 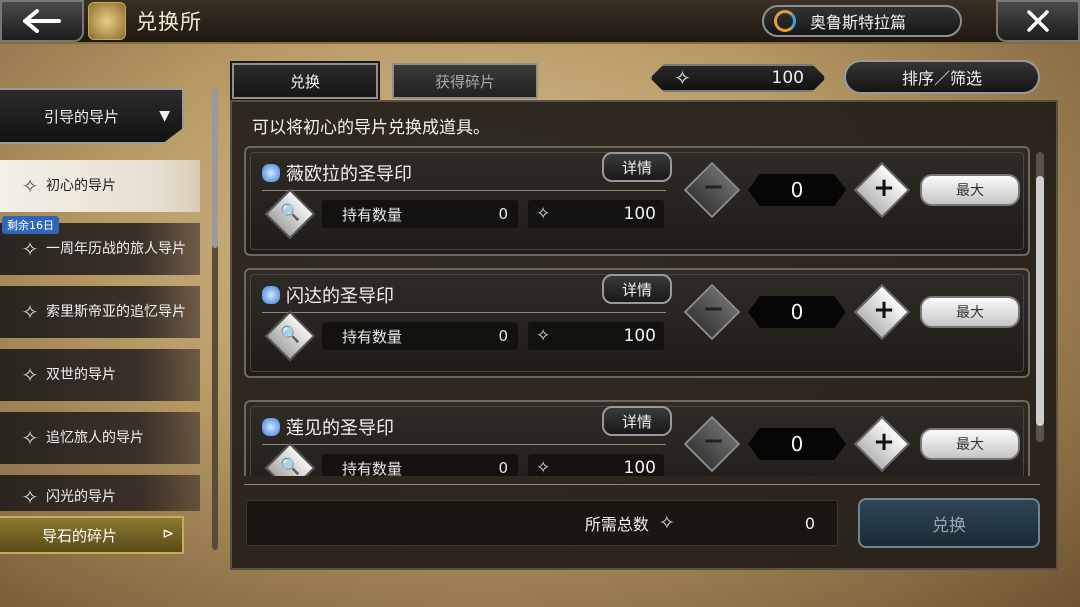 What do you see at coordinates (616, 524) in the screenshot?
I see `total-label: 所需总数` at bounding box center [616, 524].